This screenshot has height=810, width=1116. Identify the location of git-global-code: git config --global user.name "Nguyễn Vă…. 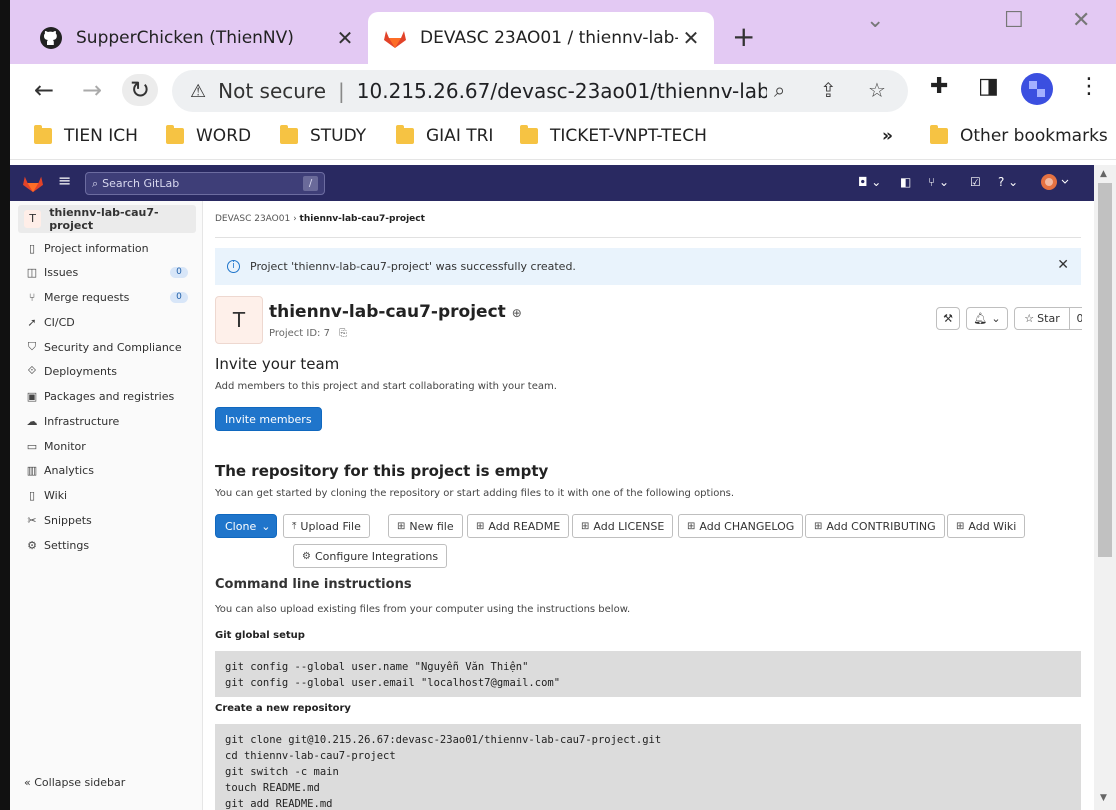
(648, 674).